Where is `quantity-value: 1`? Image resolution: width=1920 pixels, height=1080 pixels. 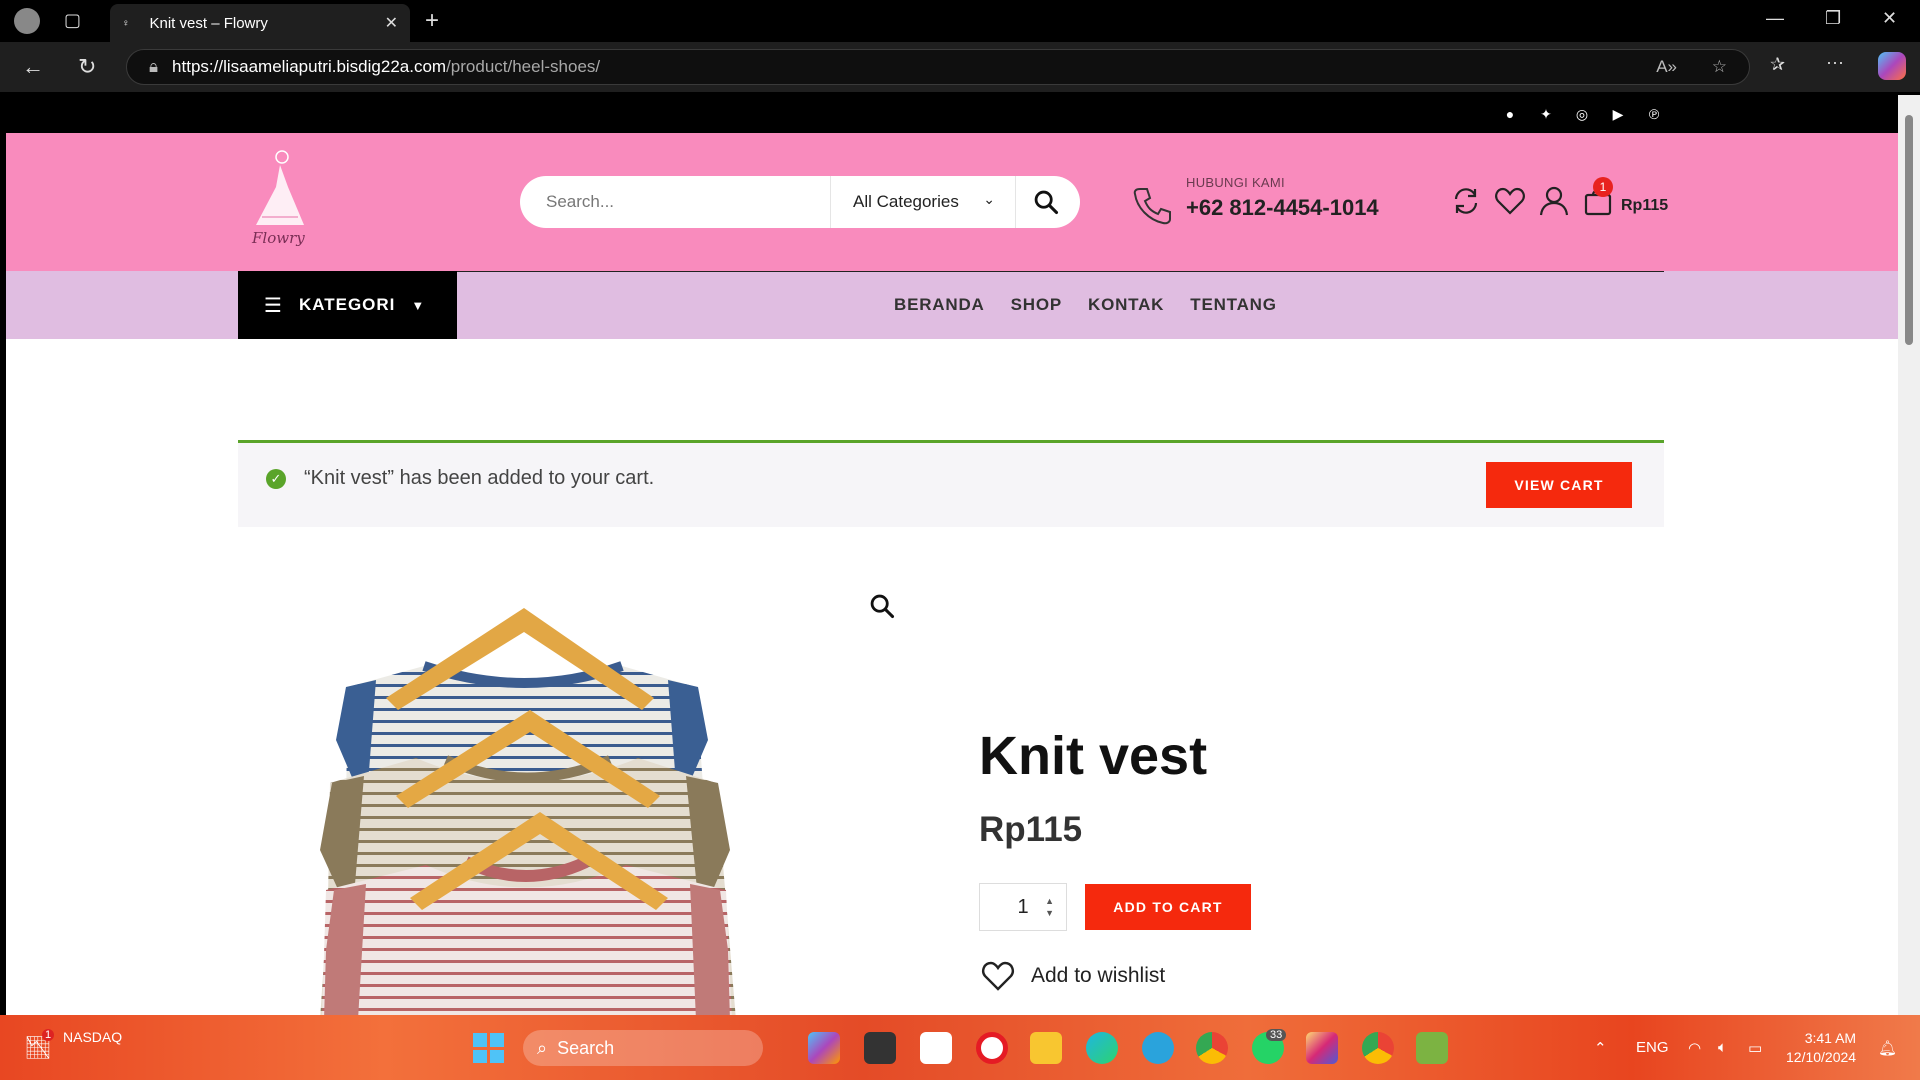
quantity-value: 1 is located at coordinates (1023, 906).